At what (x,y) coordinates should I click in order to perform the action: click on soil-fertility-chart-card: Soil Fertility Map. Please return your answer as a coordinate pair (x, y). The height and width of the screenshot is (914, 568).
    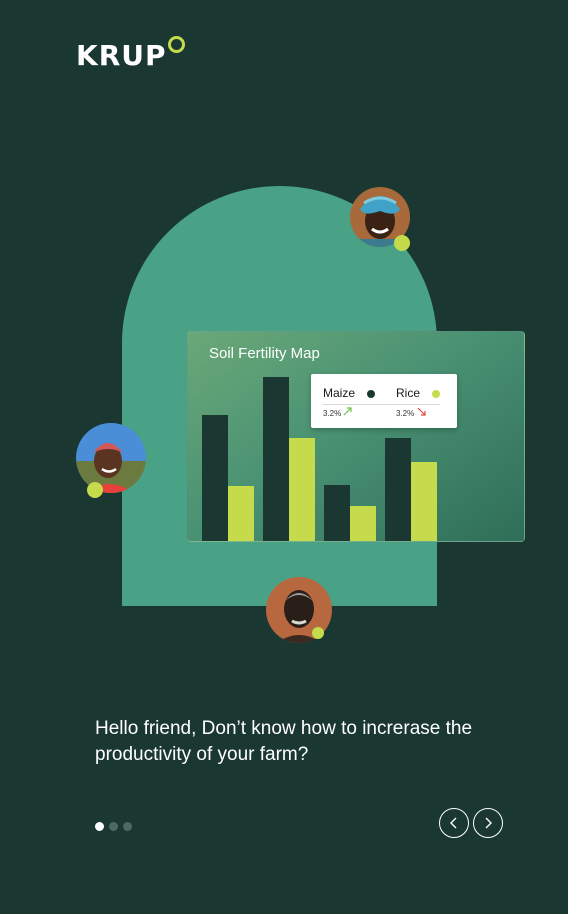
    Looking at the image, I should click on (356, 436).